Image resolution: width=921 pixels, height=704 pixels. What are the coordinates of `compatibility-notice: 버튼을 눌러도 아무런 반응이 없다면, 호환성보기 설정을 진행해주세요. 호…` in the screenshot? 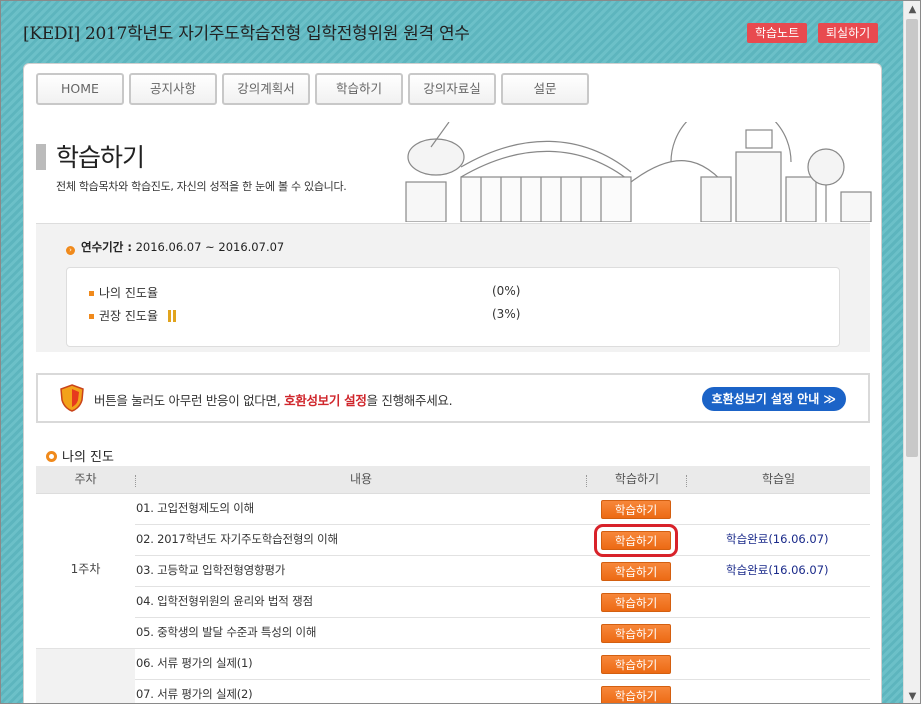 It's located at (453, 398).